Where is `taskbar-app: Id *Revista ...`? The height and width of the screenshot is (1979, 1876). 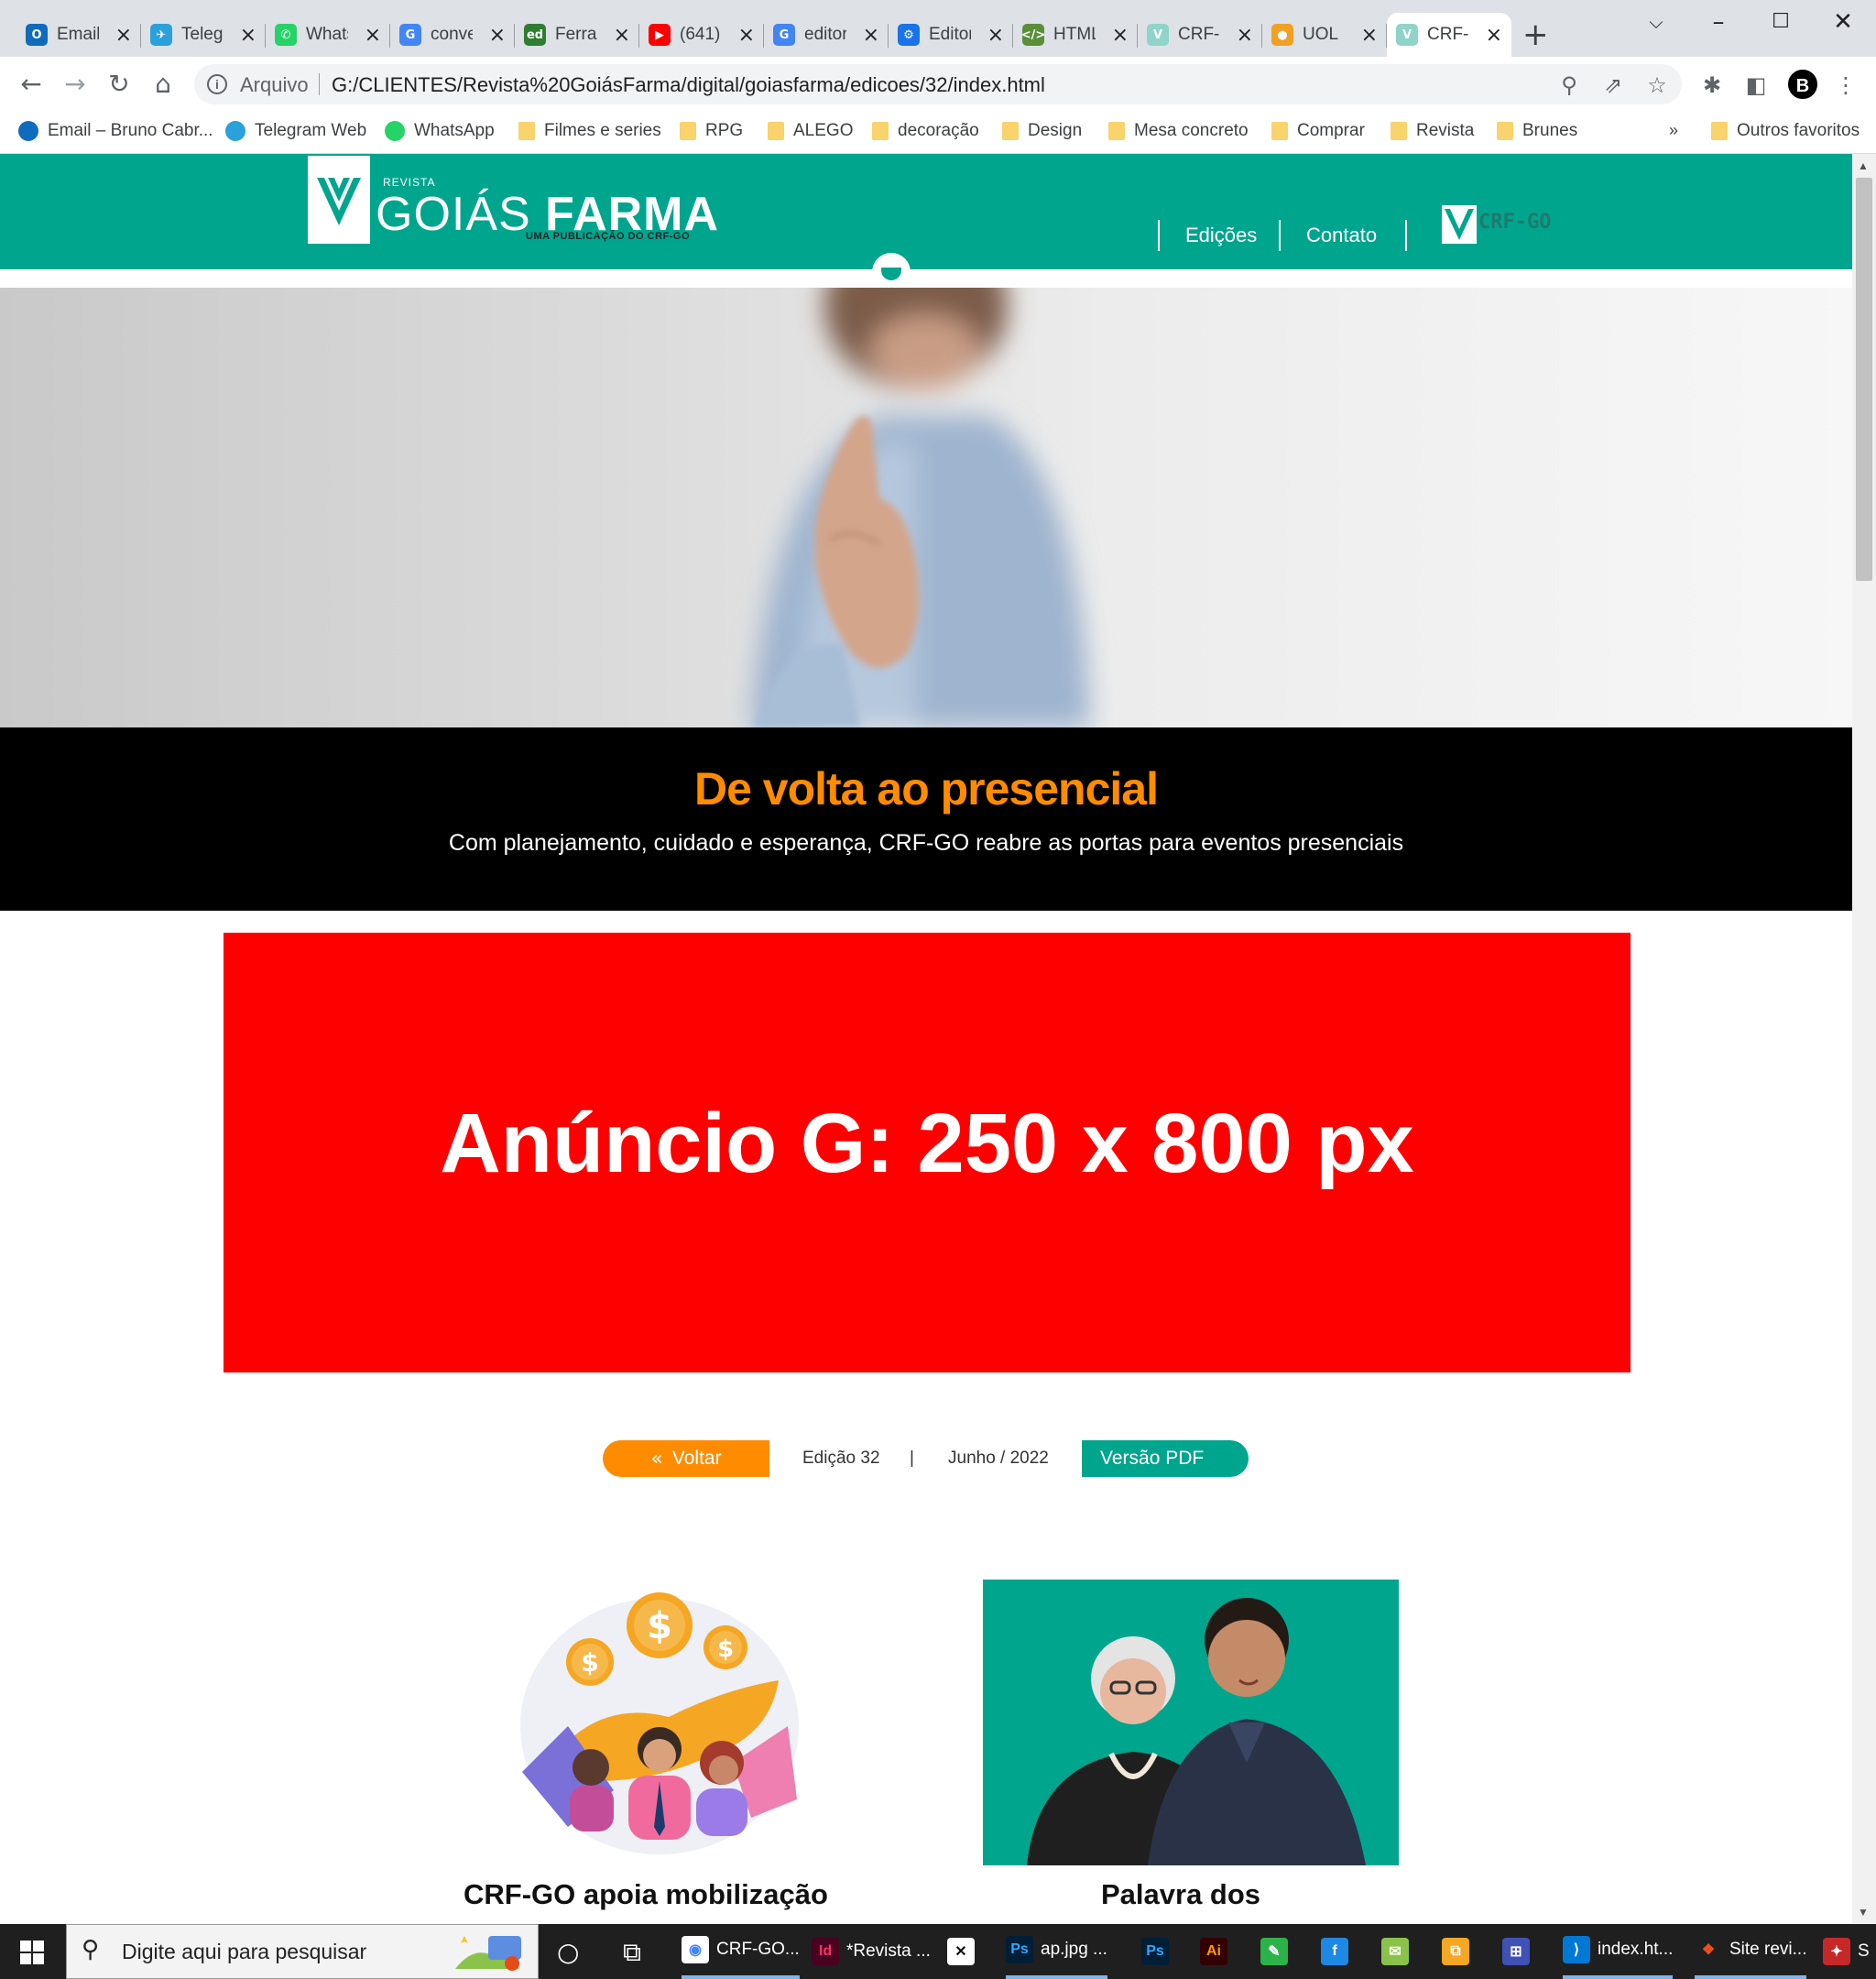 taskbar-app: Id *Revista ... is located at coordinates (871, 1951).